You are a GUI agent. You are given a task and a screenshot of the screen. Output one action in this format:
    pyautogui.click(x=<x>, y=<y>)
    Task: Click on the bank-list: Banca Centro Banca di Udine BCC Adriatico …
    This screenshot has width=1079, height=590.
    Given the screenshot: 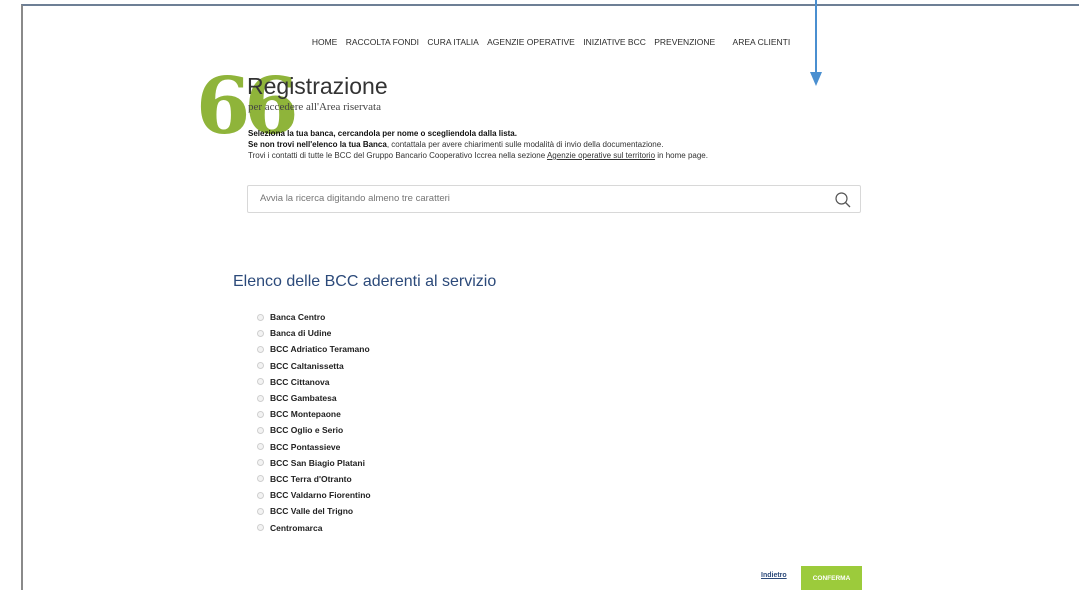 What is the action you would take?
    pyautogui.click(x=314, y=422)
    